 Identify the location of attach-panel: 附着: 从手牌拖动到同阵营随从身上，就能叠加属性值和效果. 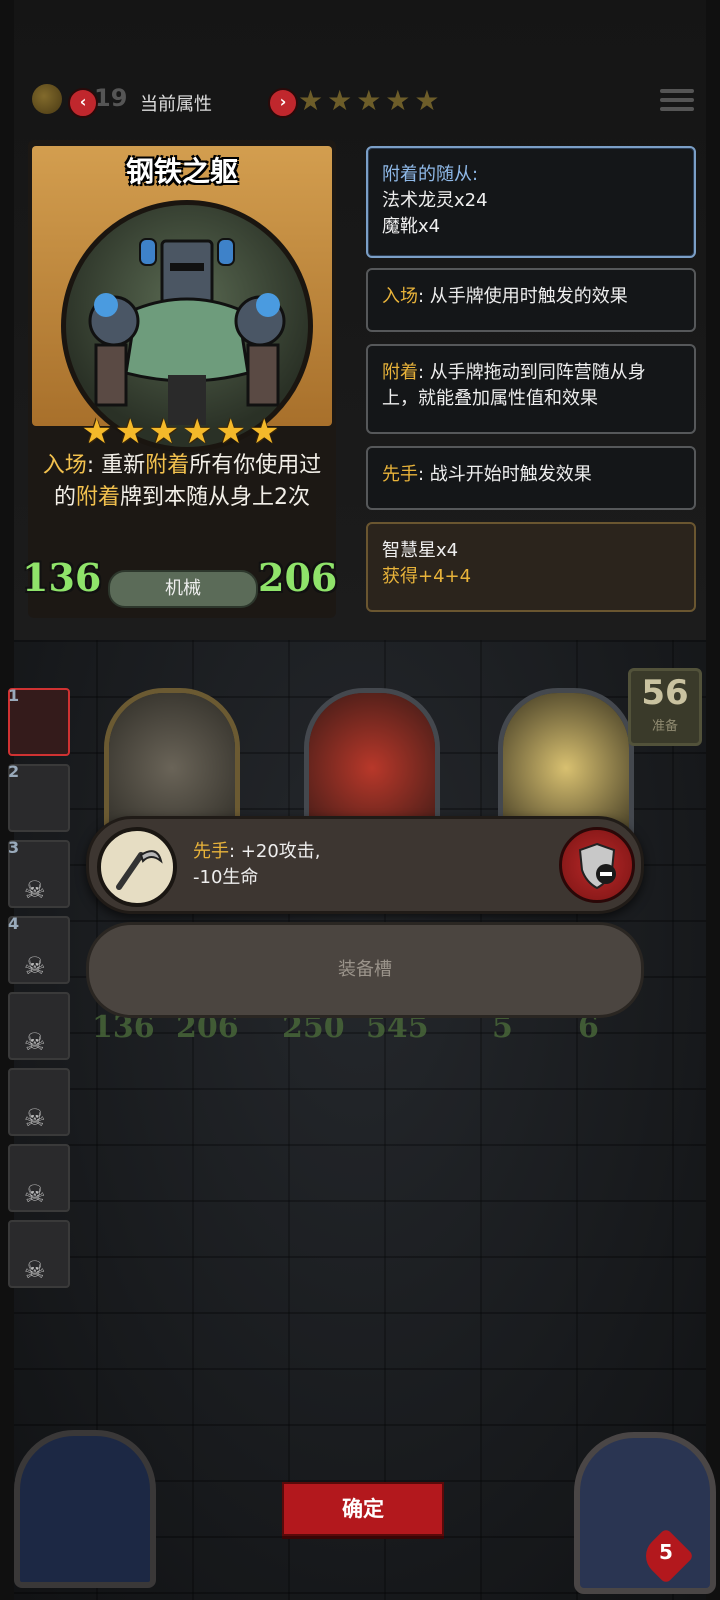
(531, 389).